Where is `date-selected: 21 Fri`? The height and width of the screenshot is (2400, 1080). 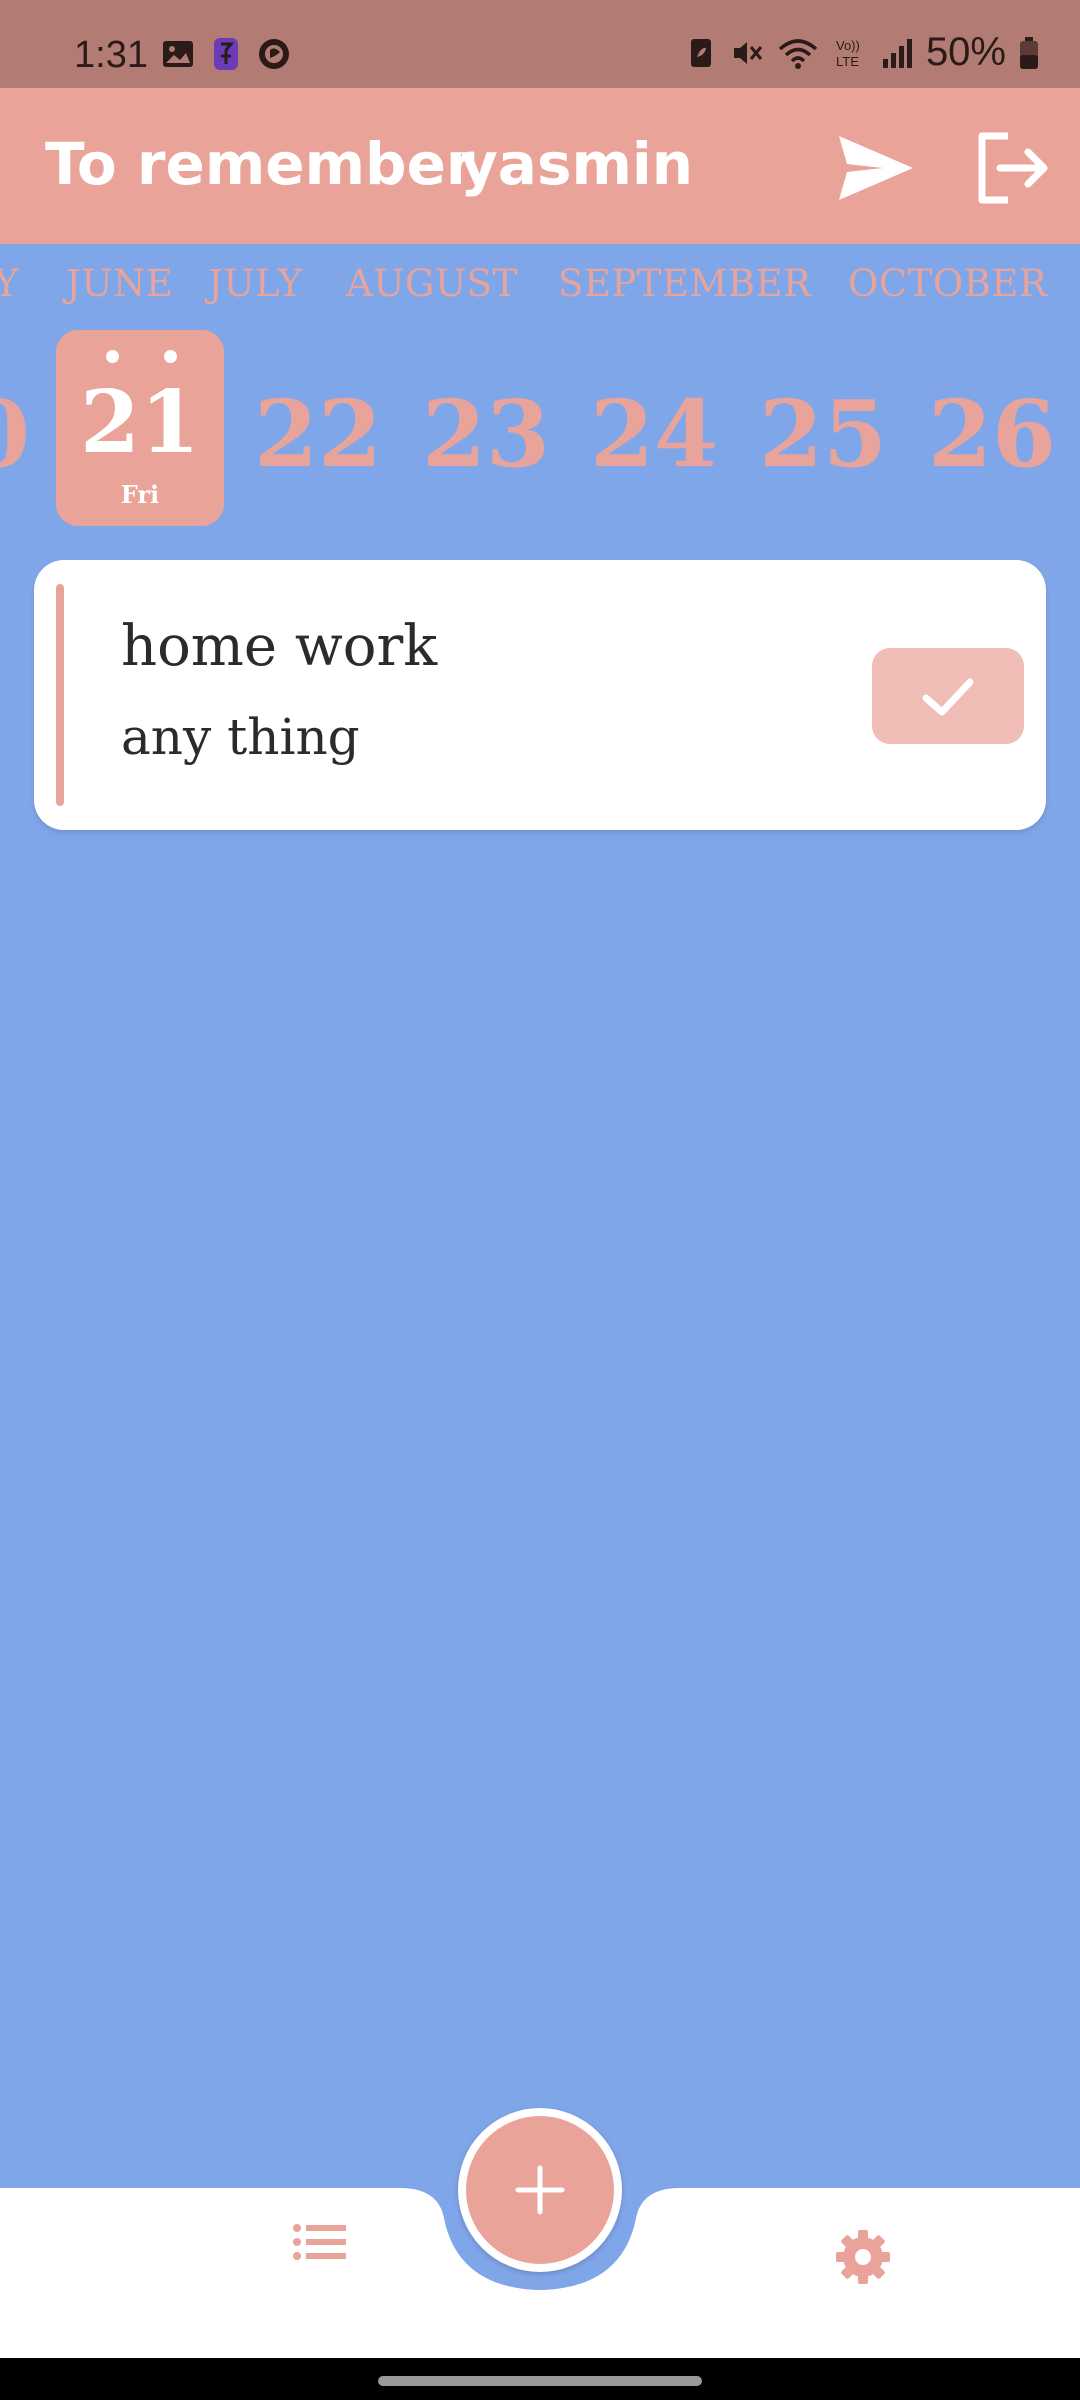
date-selected: 21 Fri is located at coordinates (140, 428).